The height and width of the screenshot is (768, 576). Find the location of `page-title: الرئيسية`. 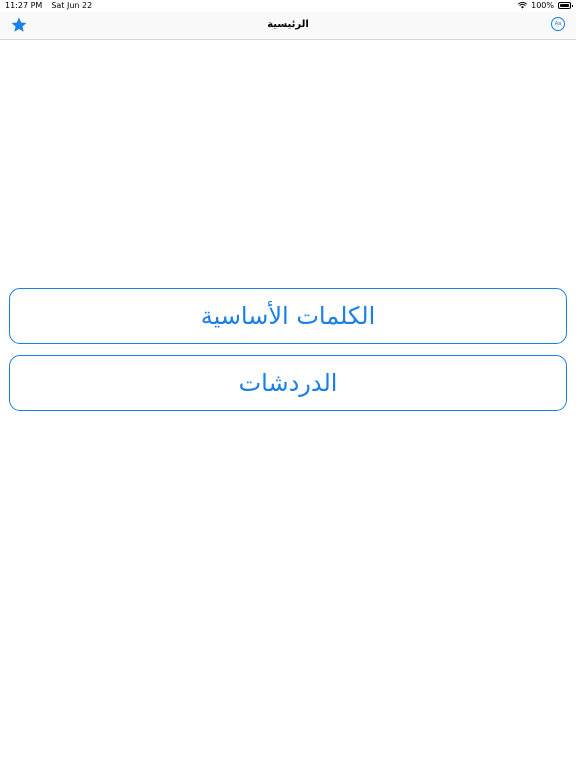

page-title: الرئيسية is located at coordinates (288, 24).